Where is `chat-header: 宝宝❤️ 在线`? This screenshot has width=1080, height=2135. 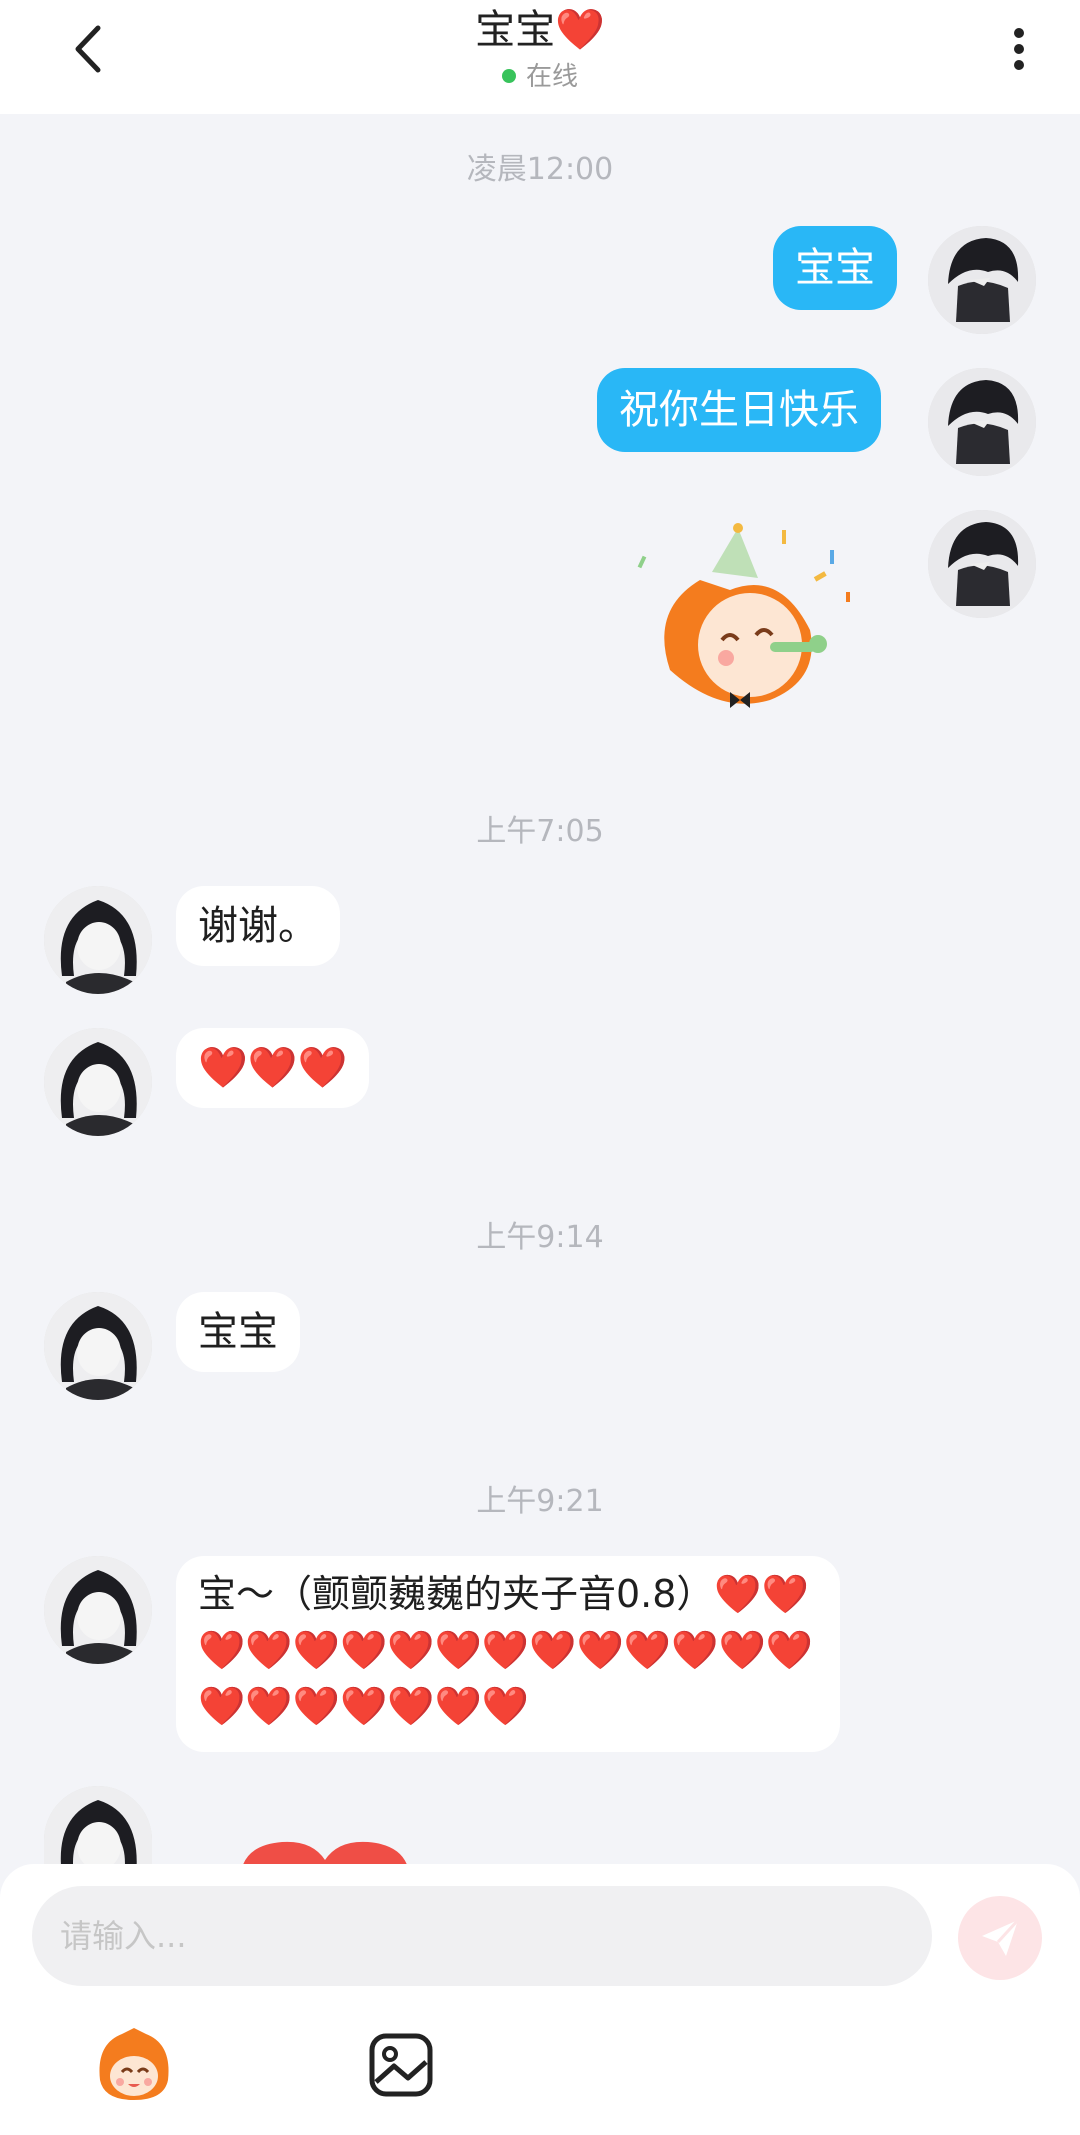 chat-header: 宝宝❤️ 在线 is located at coordinates (540, 57).